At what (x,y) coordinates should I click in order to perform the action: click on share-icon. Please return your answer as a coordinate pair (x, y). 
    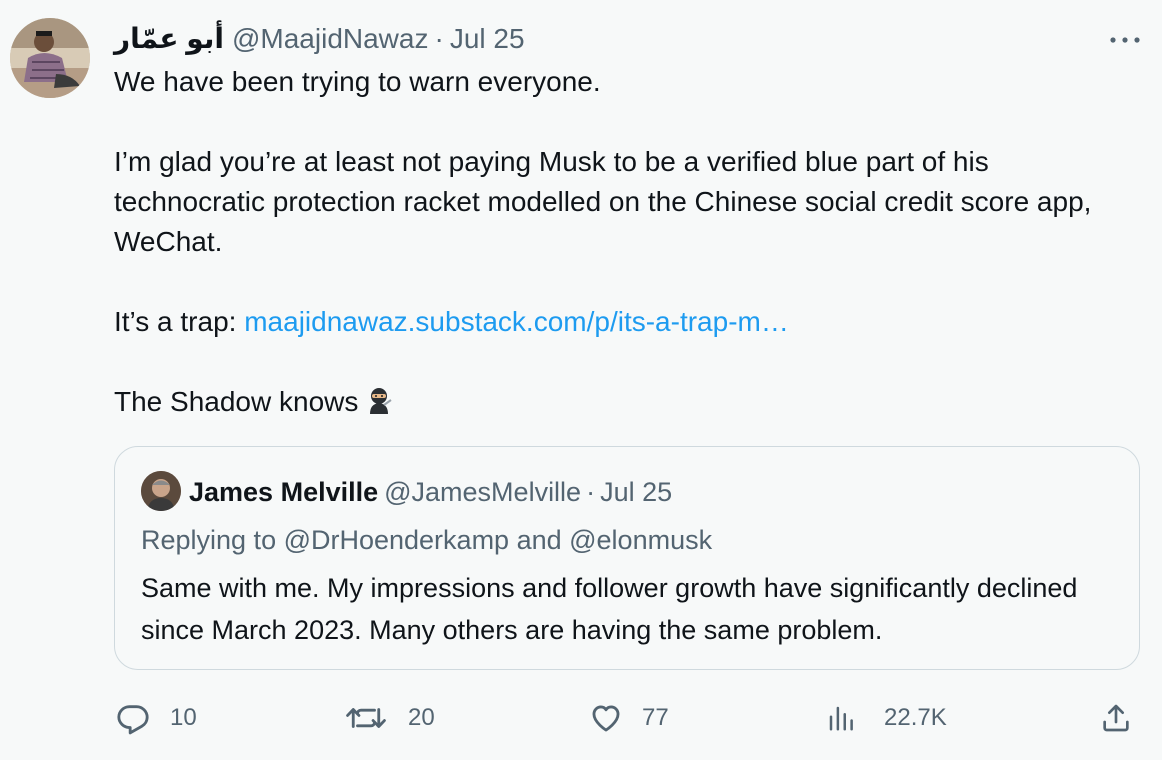
    Looking at the image, I should click on (1116, 718).